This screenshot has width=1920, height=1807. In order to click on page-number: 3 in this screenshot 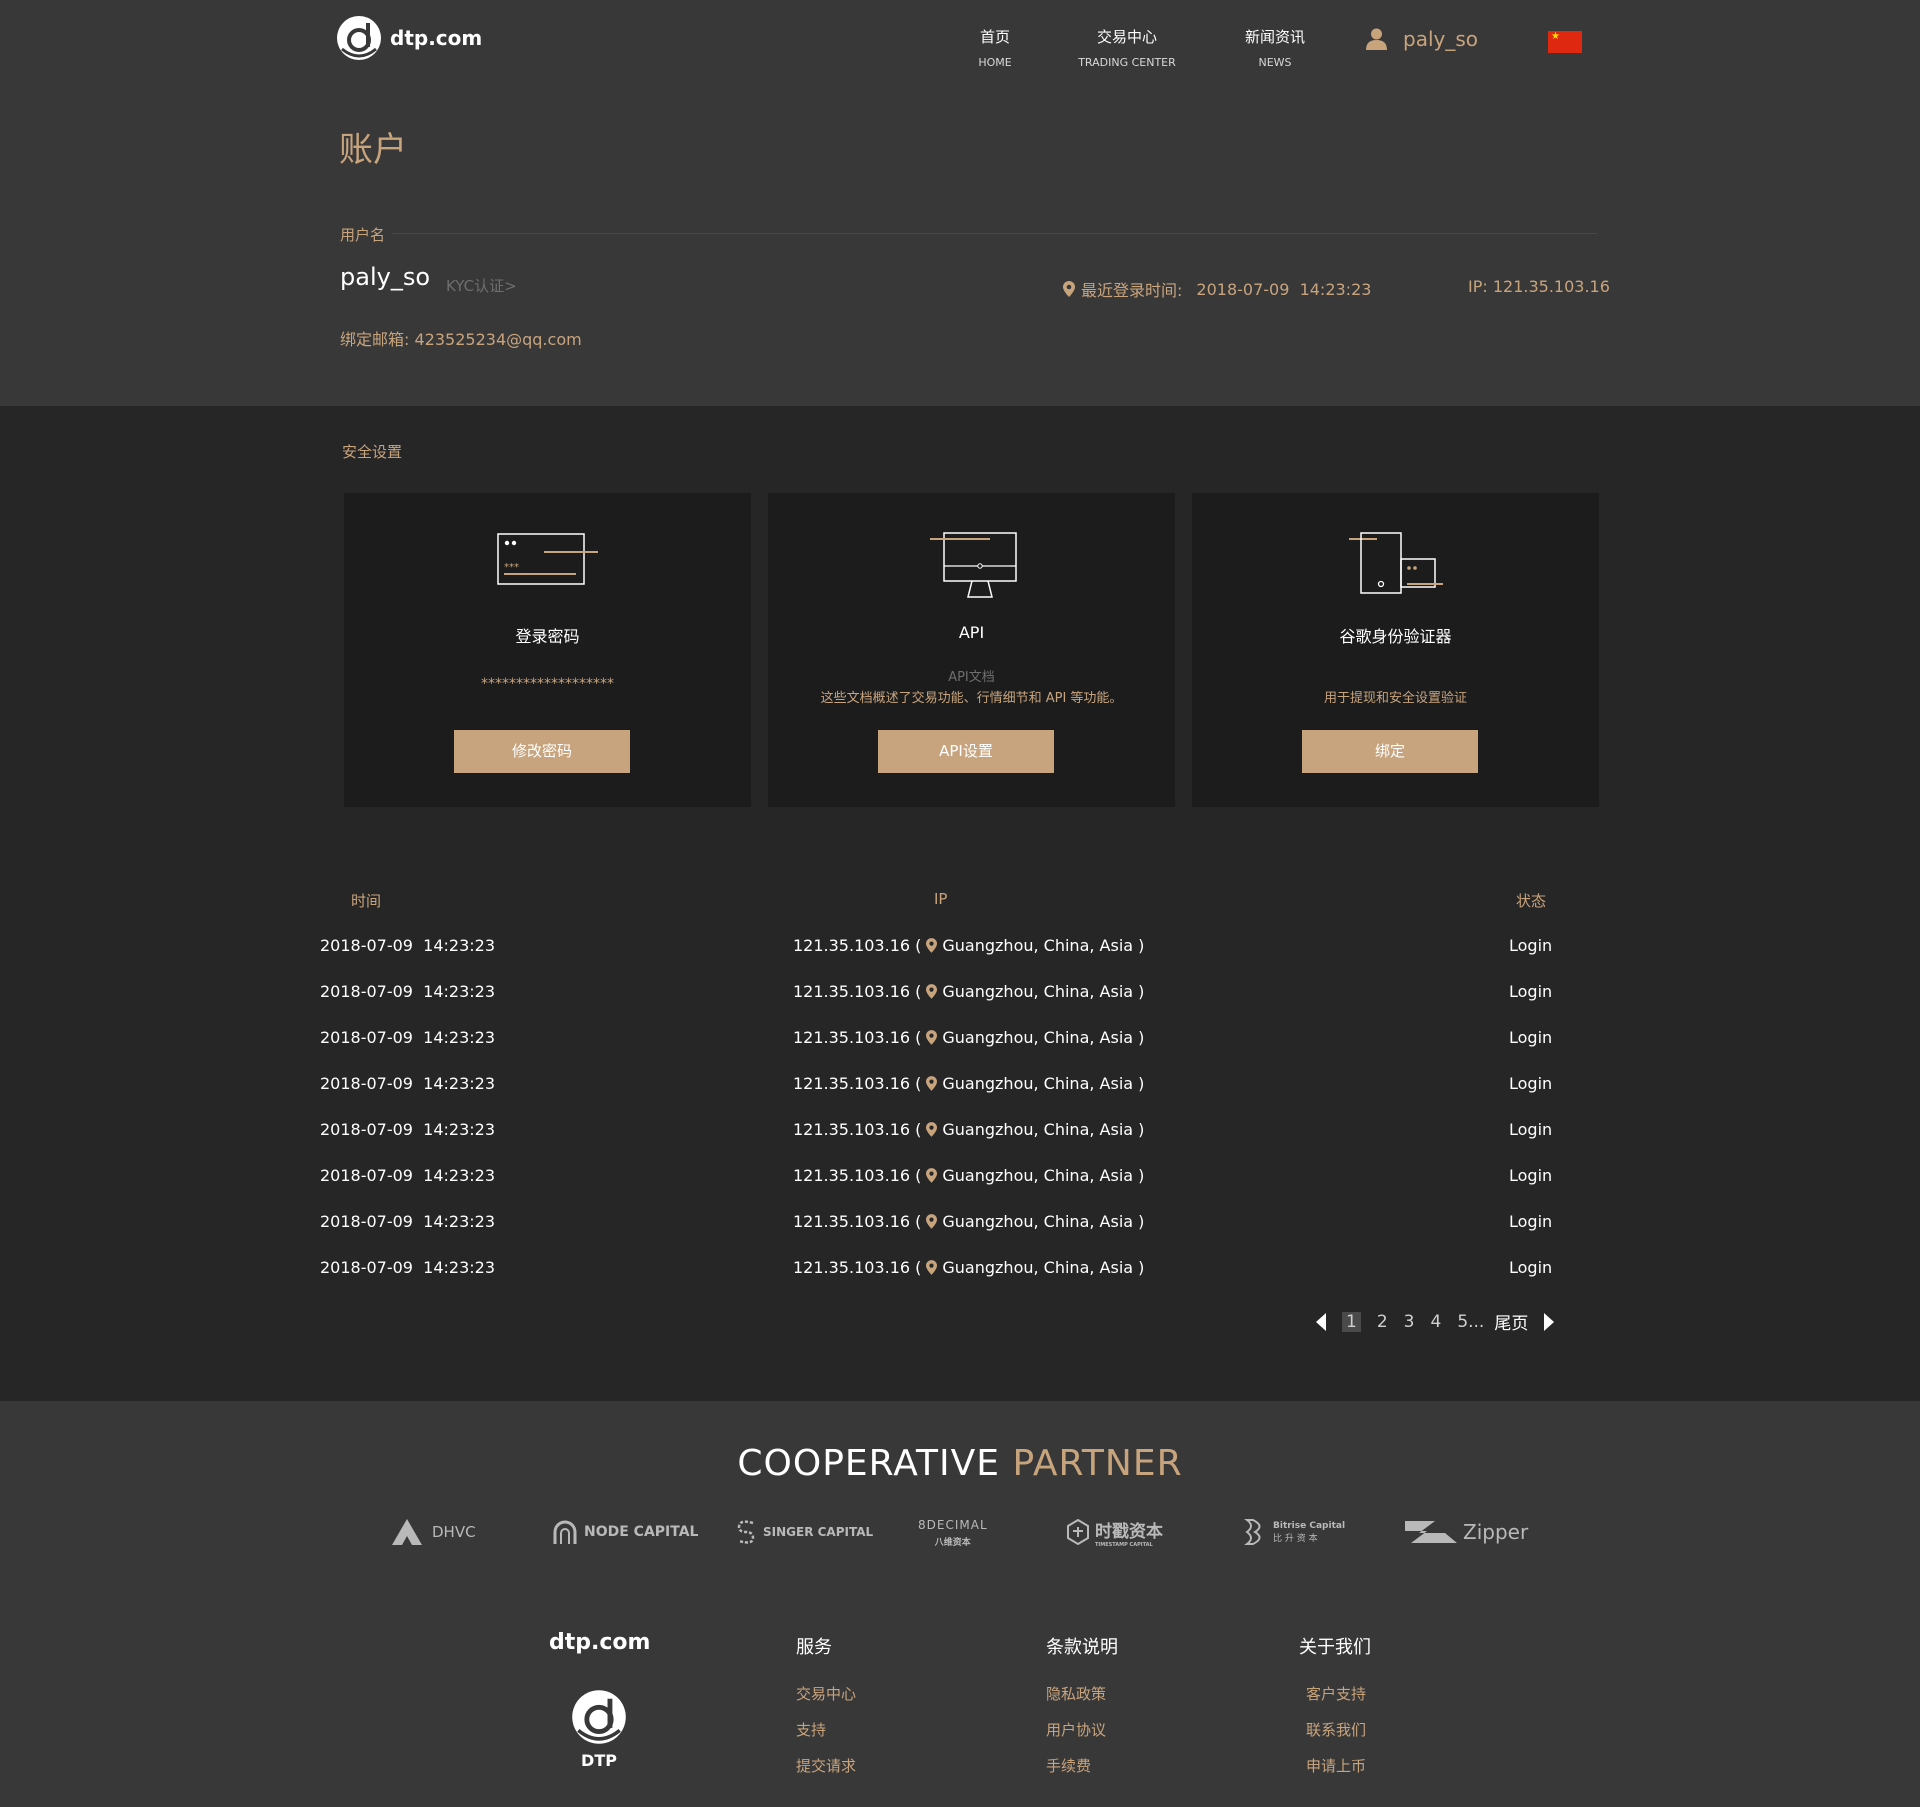, I will do `click(1409, 1322)`.